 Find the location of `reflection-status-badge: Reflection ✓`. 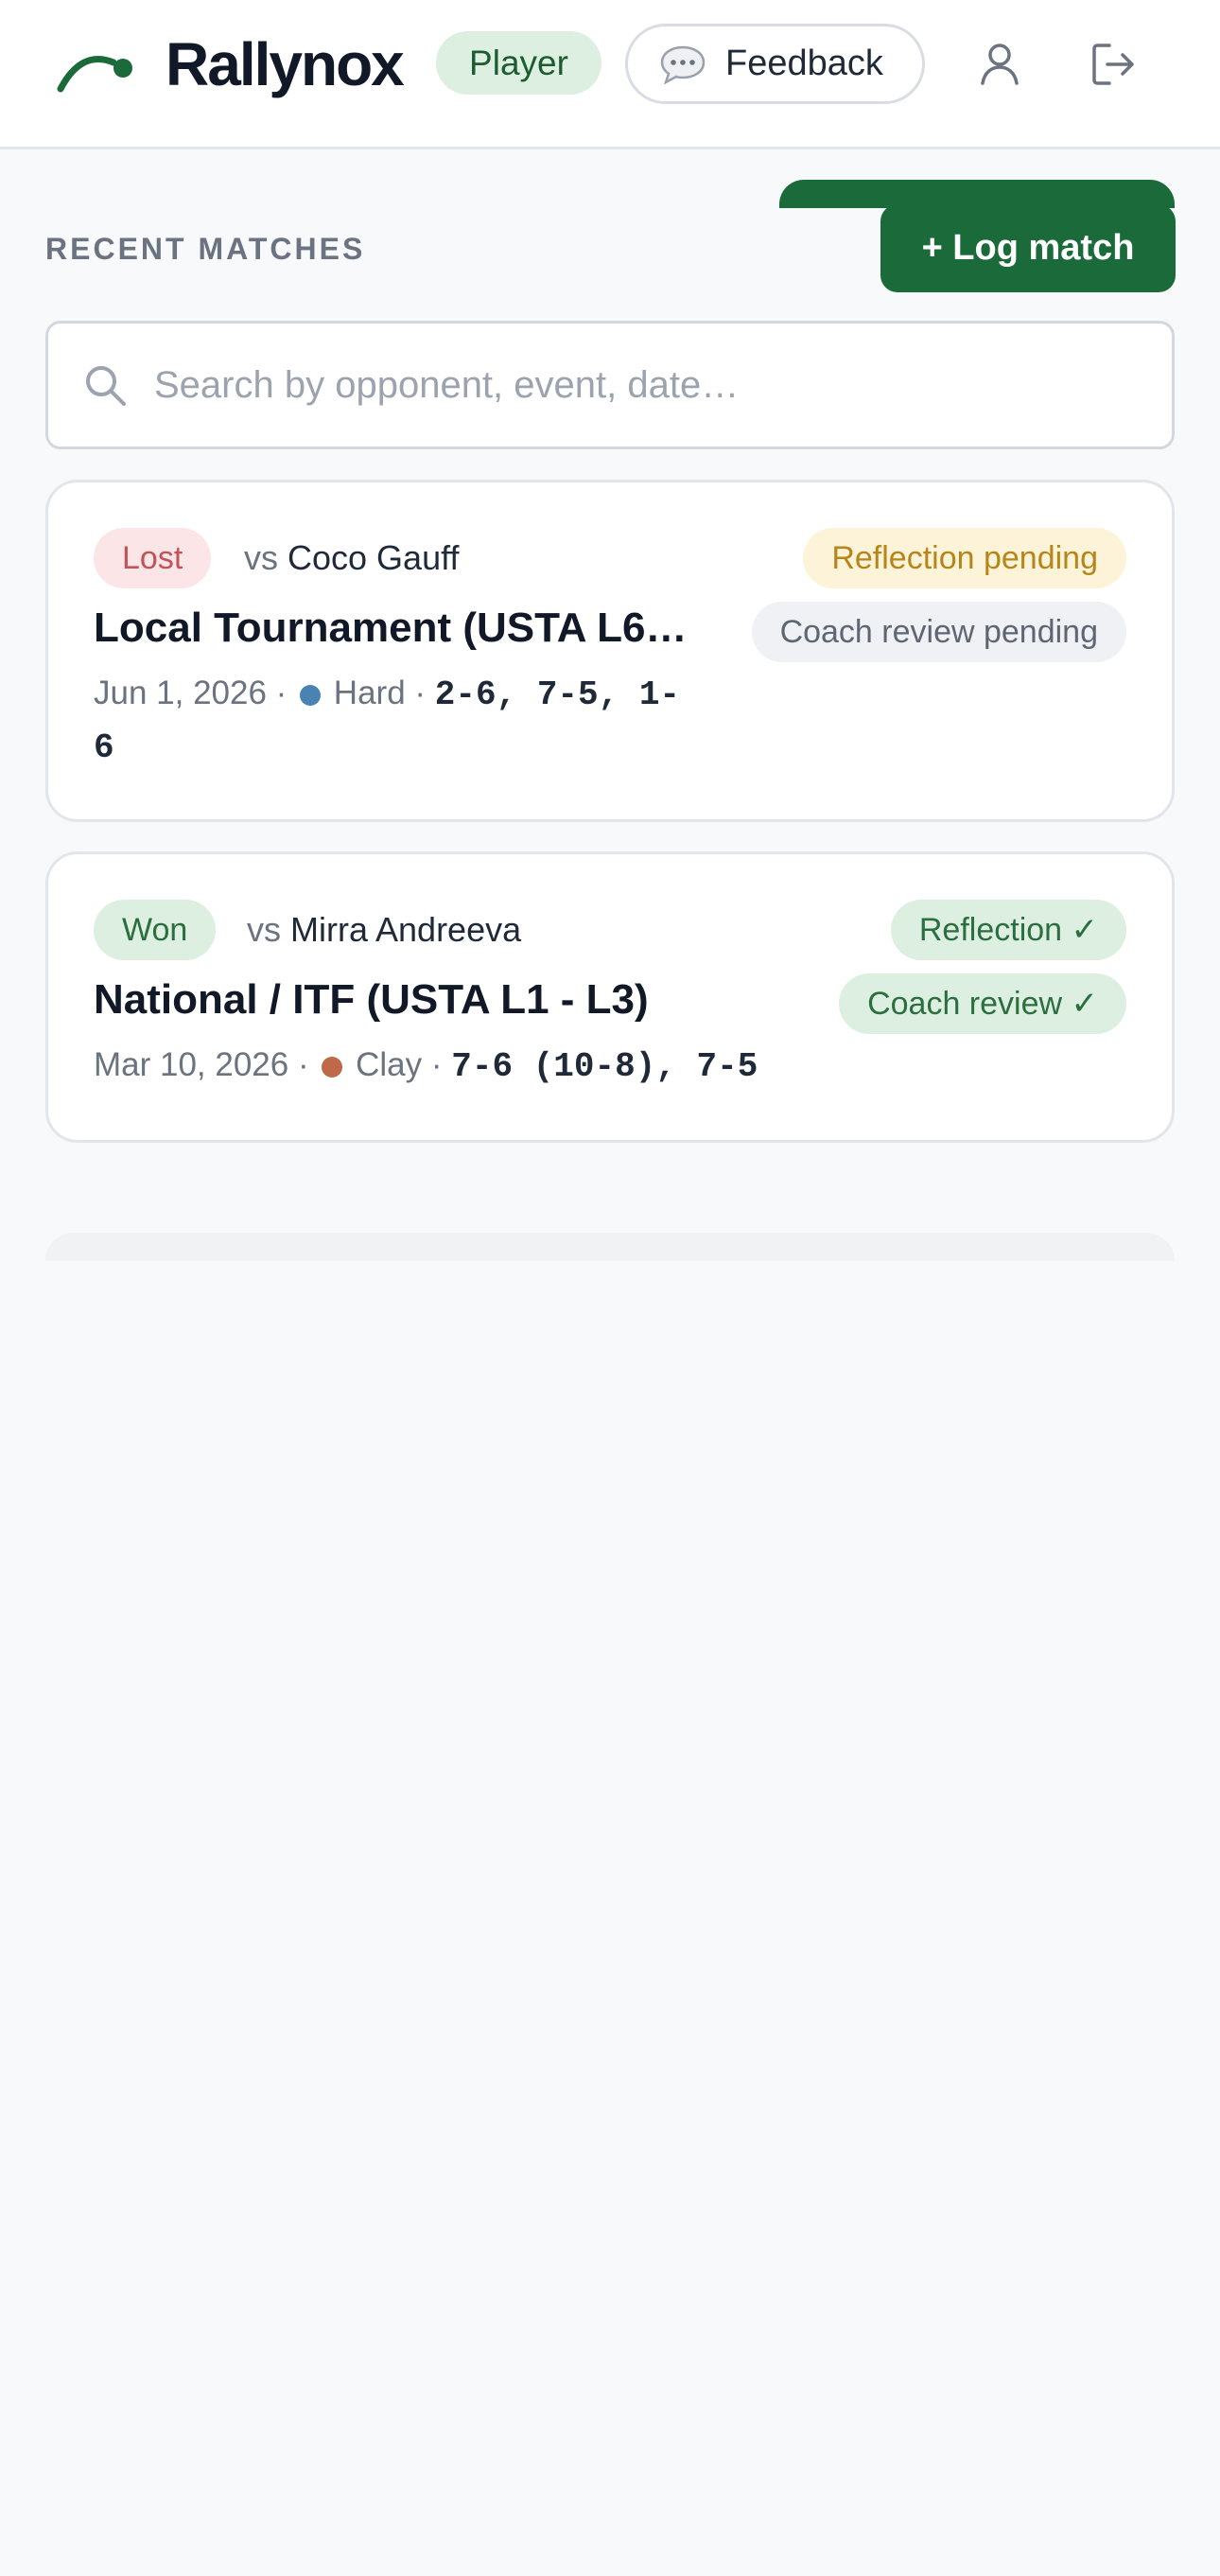

reflection-status-badge: Reflection ✓ is located at coordinates (1008, 930).